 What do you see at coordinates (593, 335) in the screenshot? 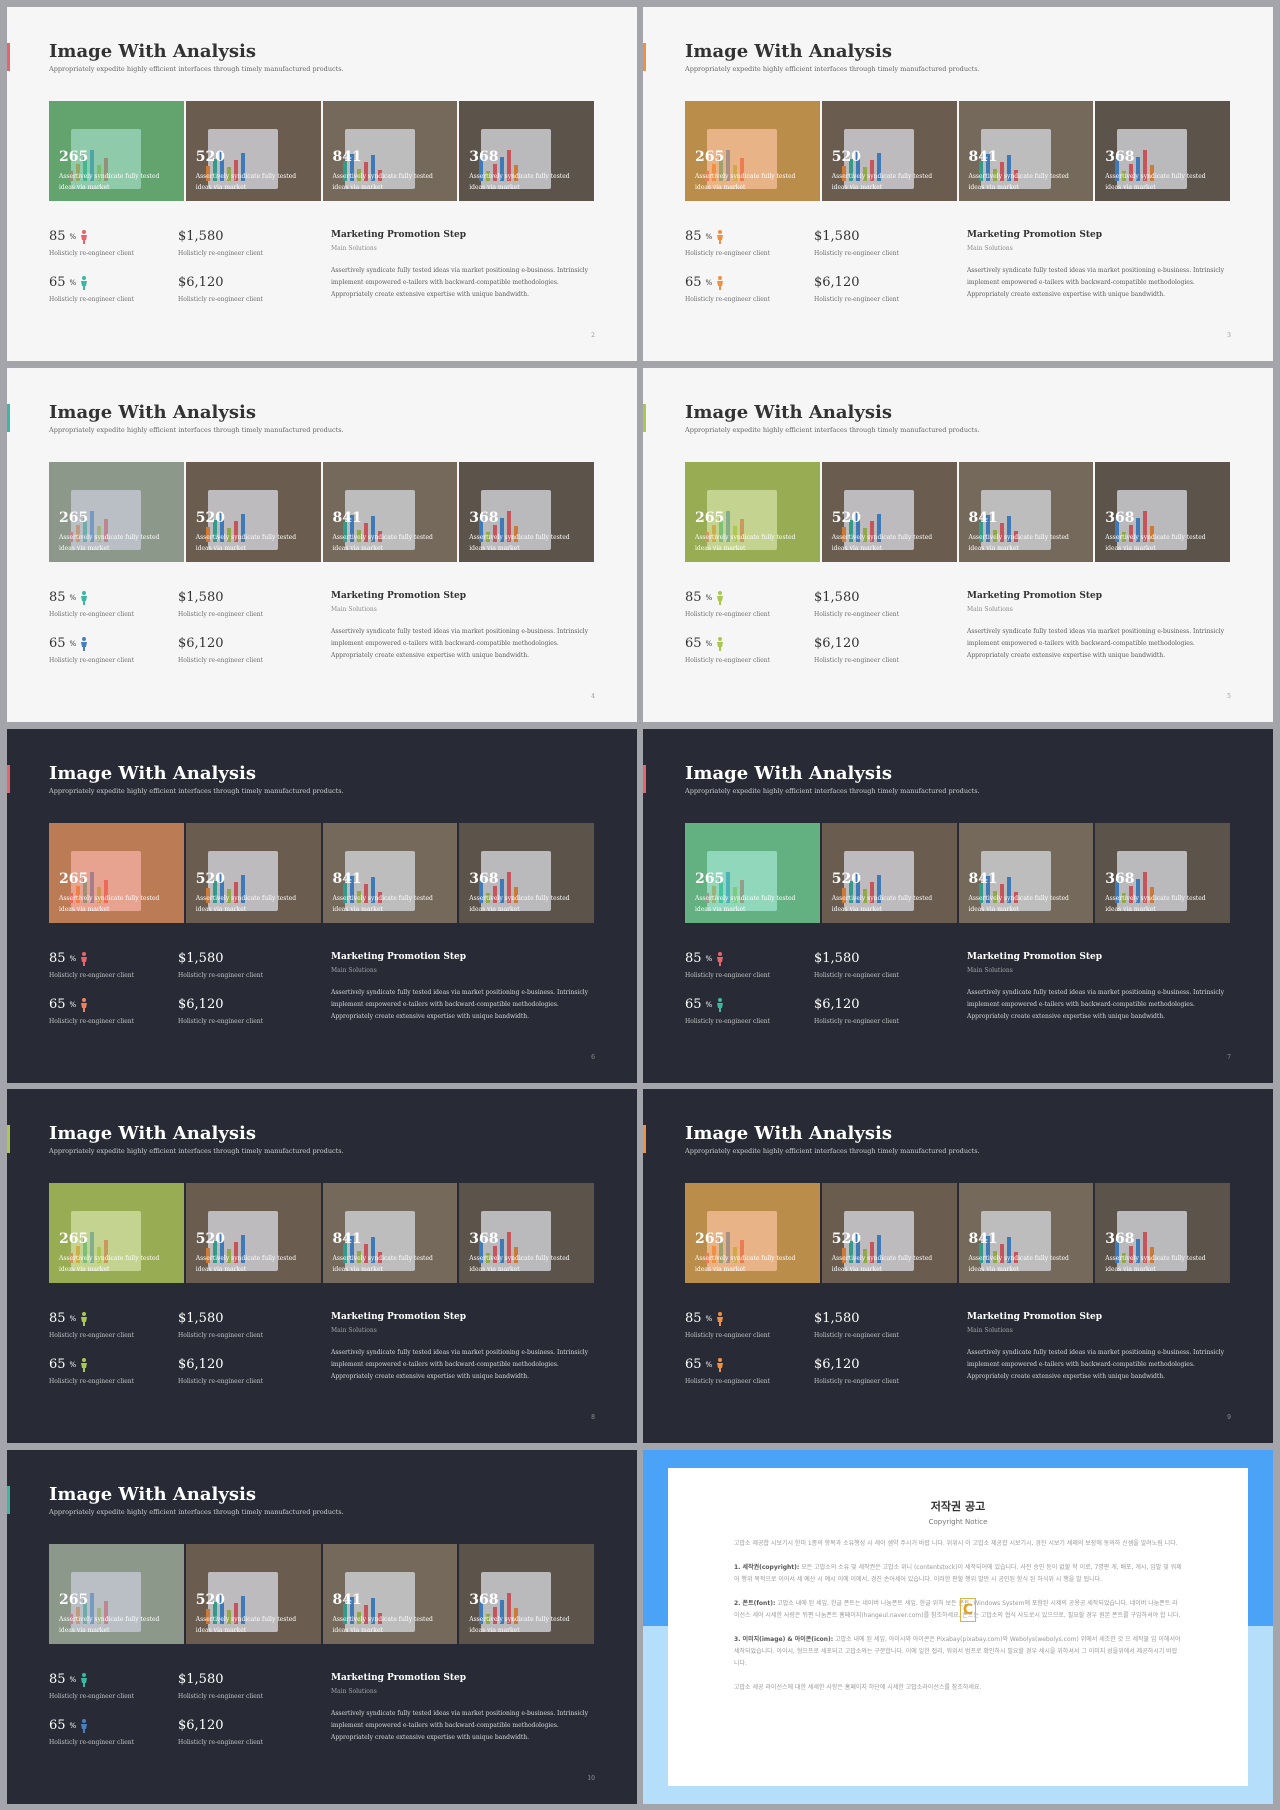
I see `page-number: 2` at bounding box center [593, 335].